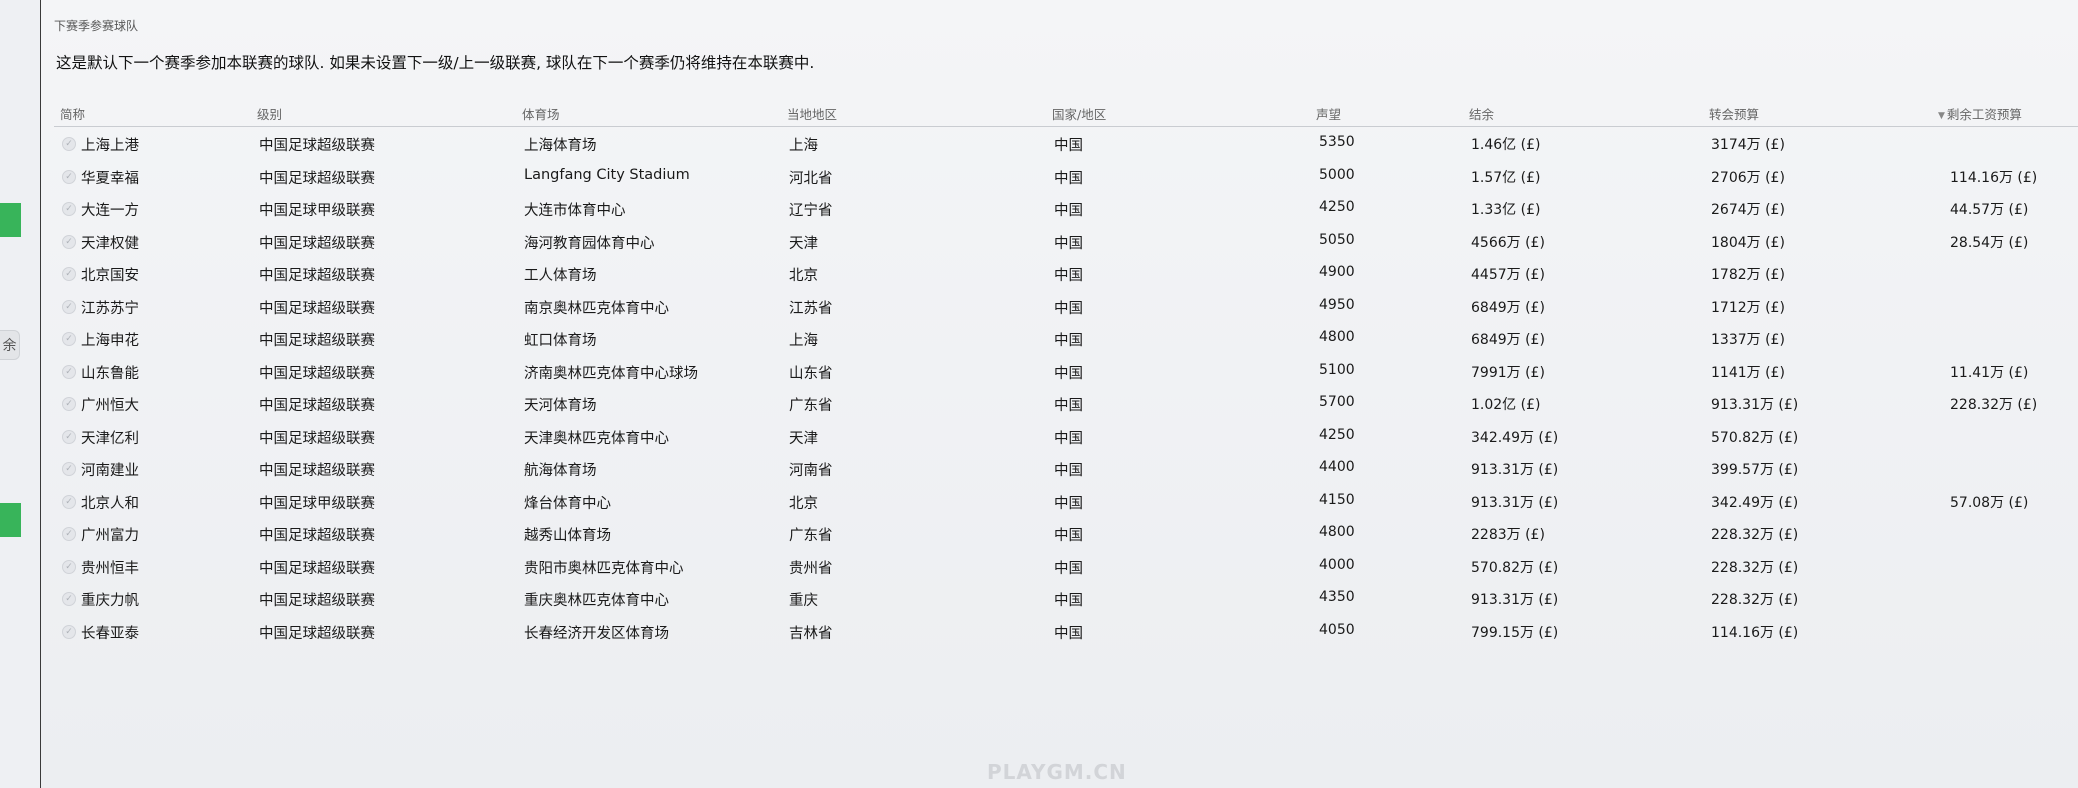 This screenshot has width=2078, height=788. What do you see at coordinates (110, 307) in the screenshot?
I see `cell-name: 江苏苏宁` at bounding box center [110, 307].